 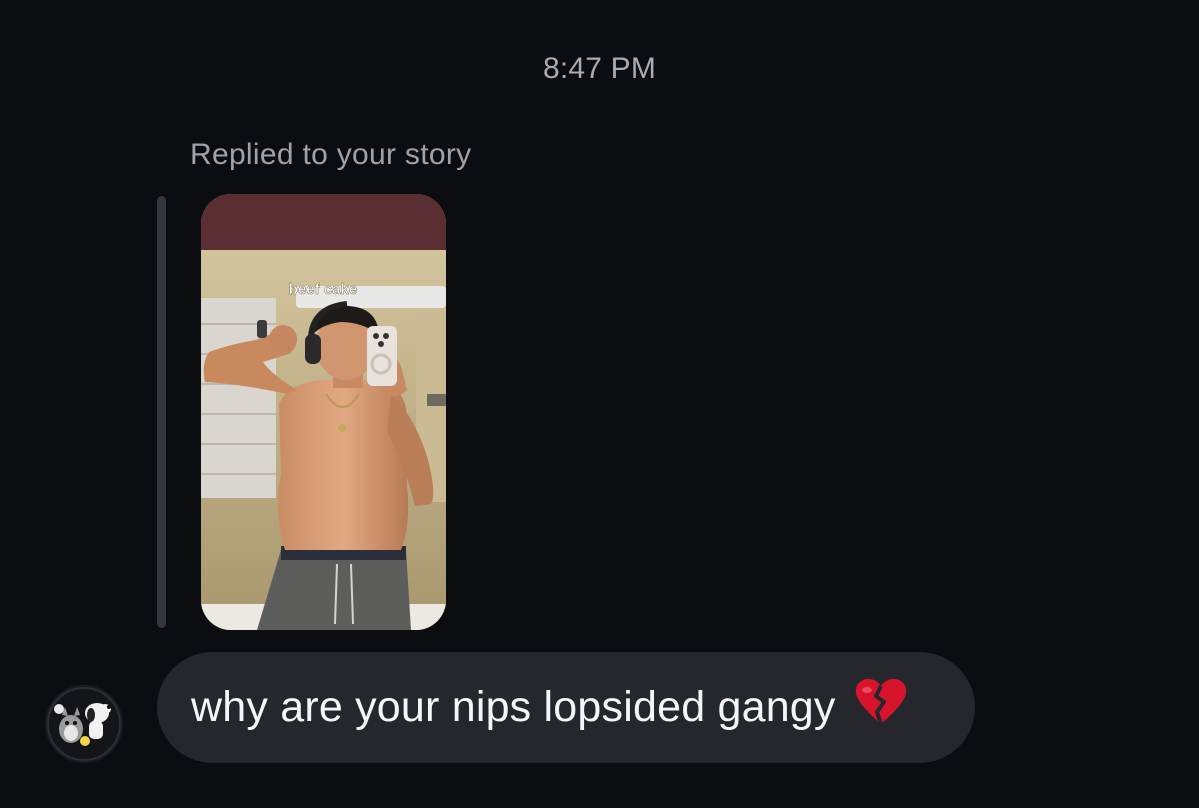 I want to click on reply-quote-bar, so click(x=161, y=412).